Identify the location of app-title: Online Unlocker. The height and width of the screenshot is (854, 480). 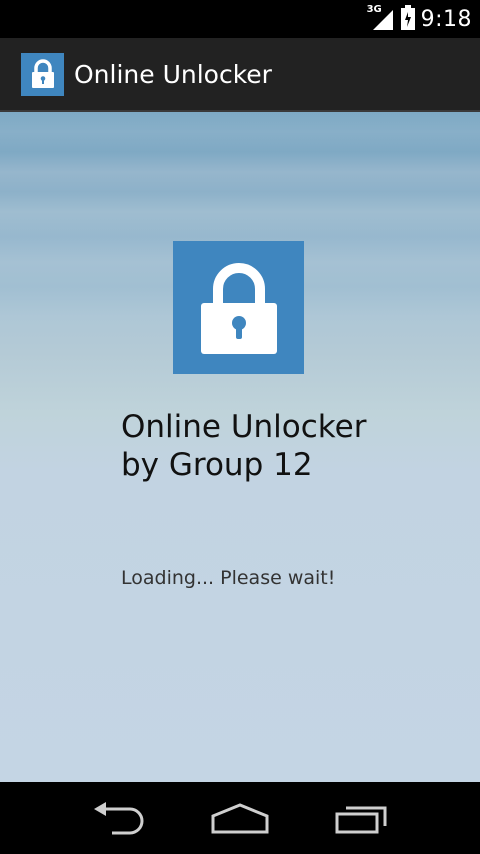
(173, 74).